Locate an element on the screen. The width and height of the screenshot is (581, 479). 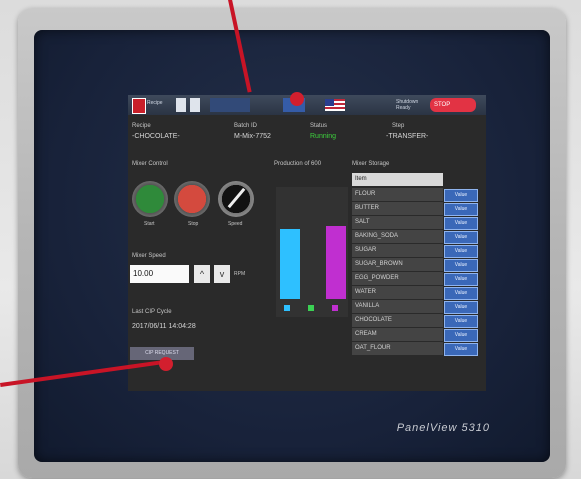
shutdown-label: Shutdown Ready is located at coordinates (407, 105).